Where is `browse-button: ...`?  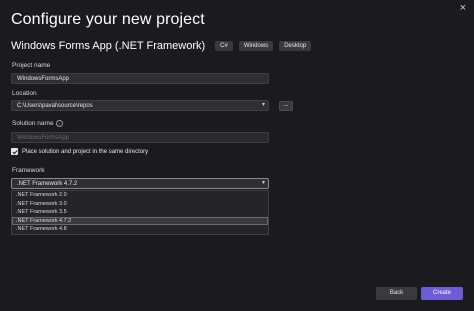
browse-button: ... is located at coordinates (286, 106).